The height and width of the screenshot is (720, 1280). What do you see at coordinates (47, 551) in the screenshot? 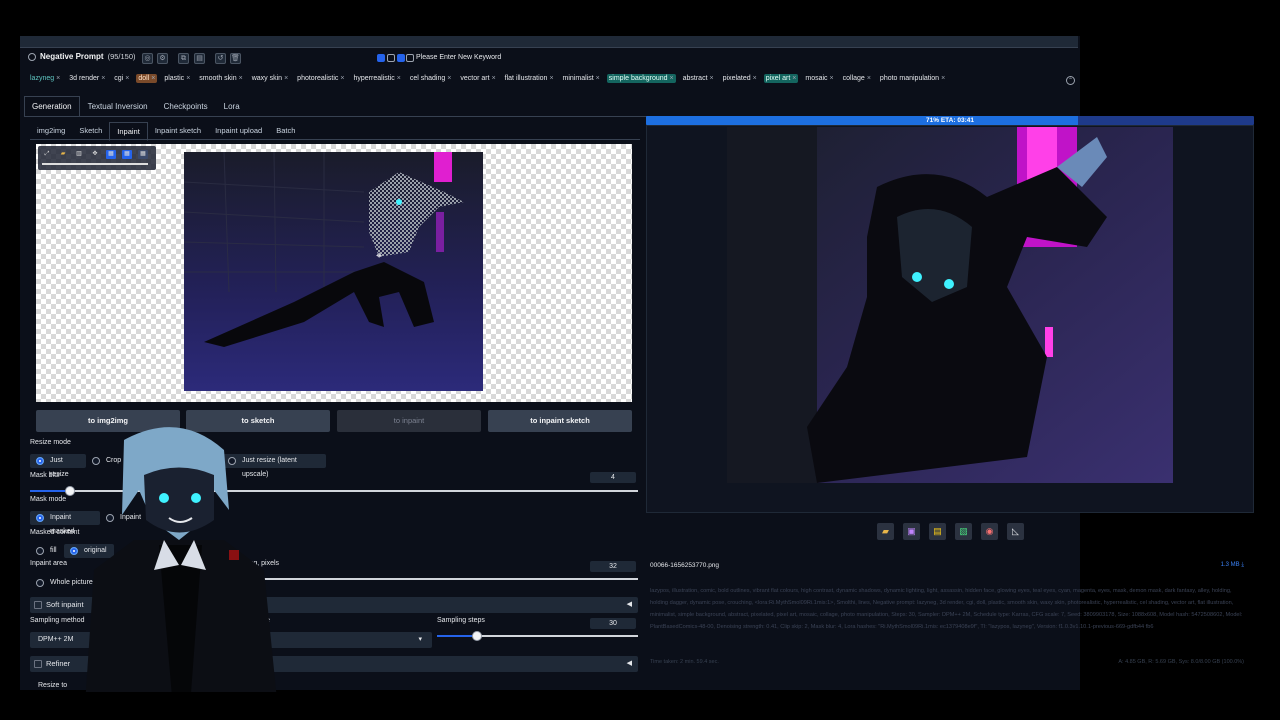
I see `masked-content-fill: fill` at bounding box center [47, 551].